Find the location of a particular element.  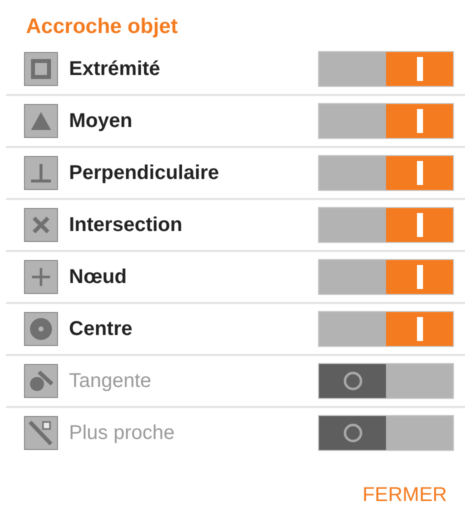

plus-icon is located at coordinates (41, 277).